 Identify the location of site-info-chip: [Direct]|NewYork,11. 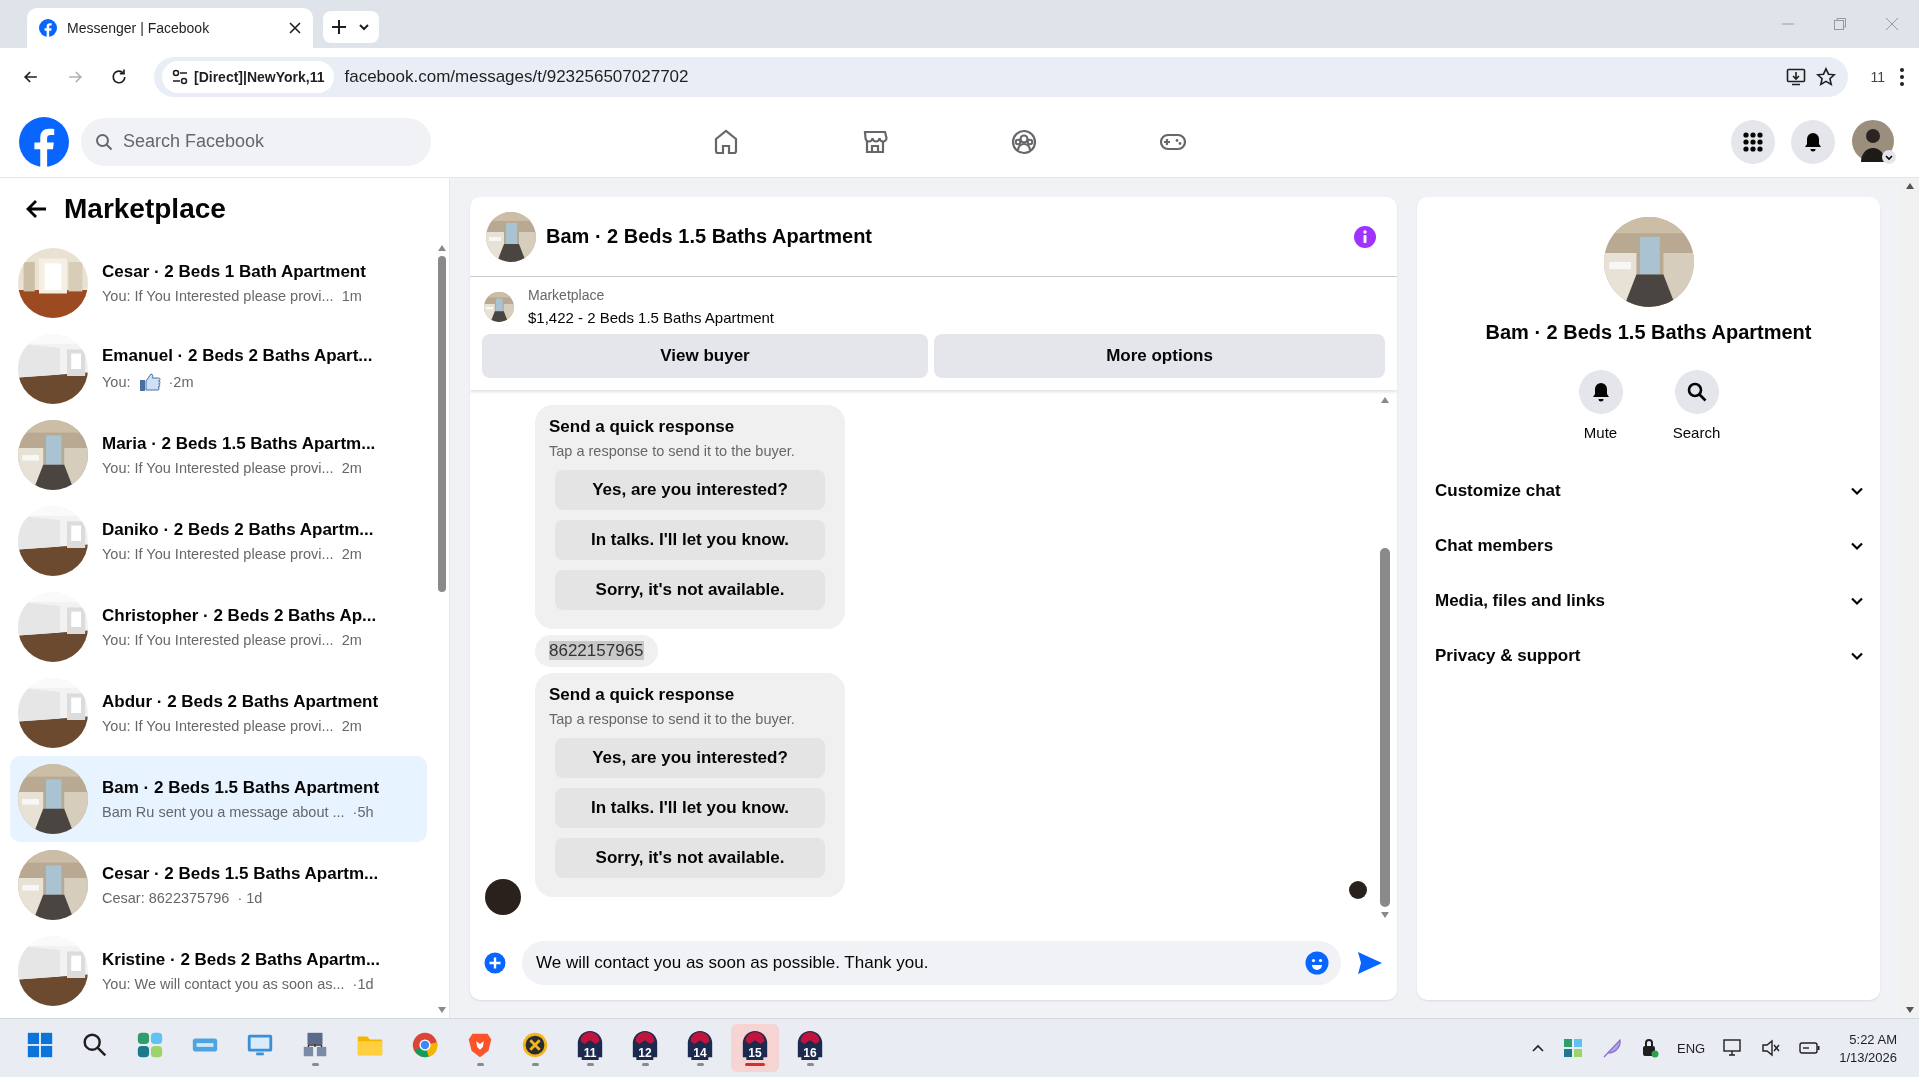
(248, 77).